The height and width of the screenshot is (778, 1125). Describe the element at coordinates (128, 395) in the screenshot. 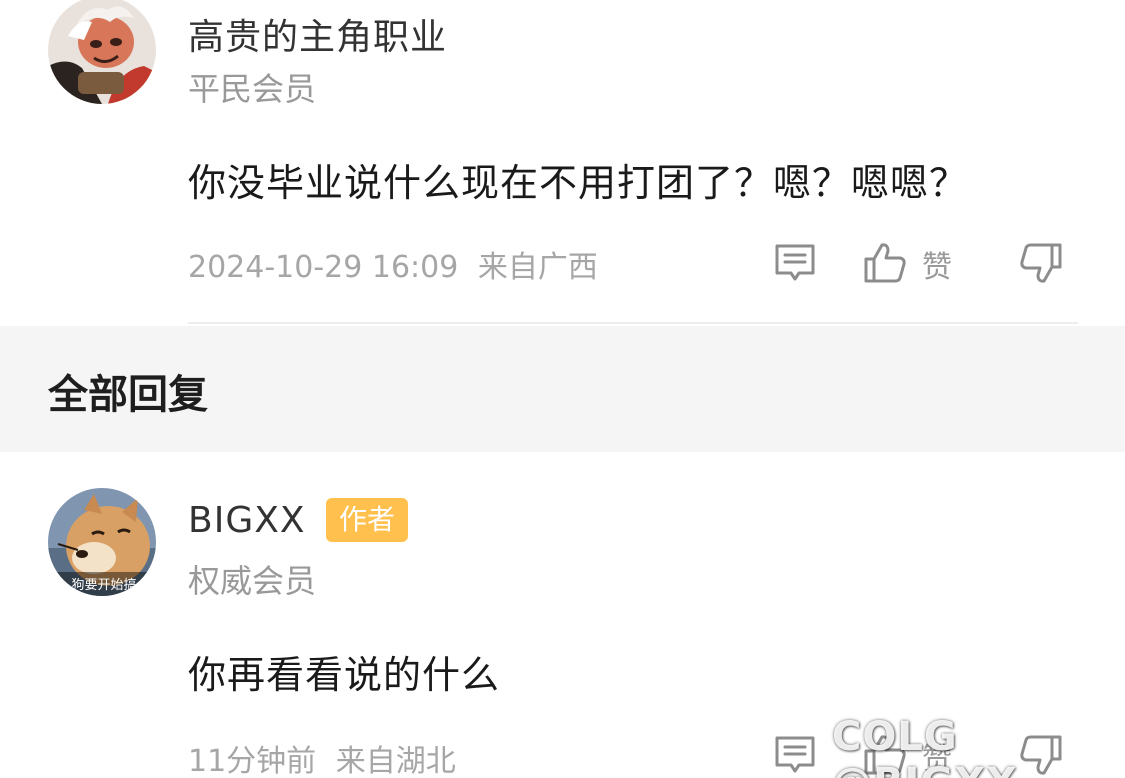

I see `section-title: 全部回复` at that location.